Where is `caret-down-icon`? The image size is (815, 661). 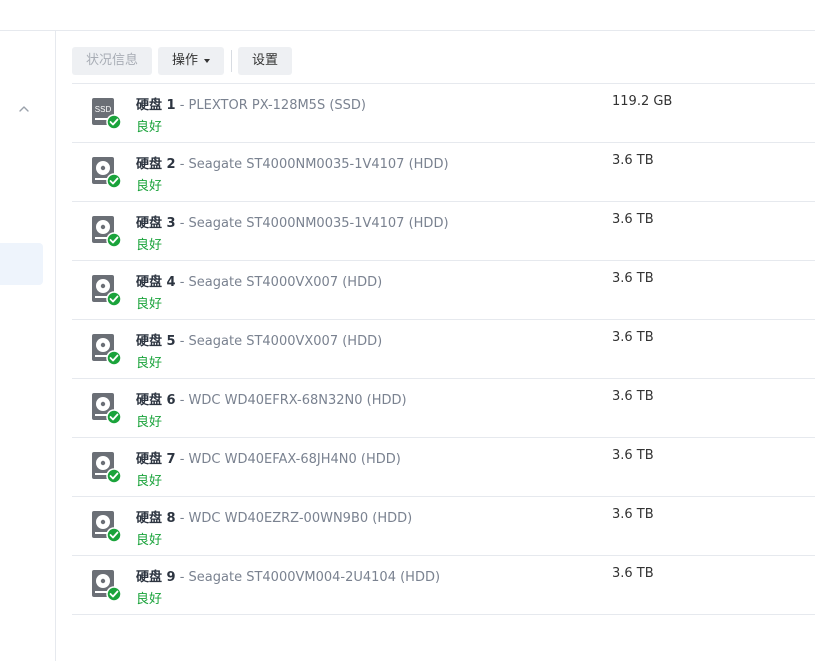 caret-down-icon is located at coordinates (207, 61).